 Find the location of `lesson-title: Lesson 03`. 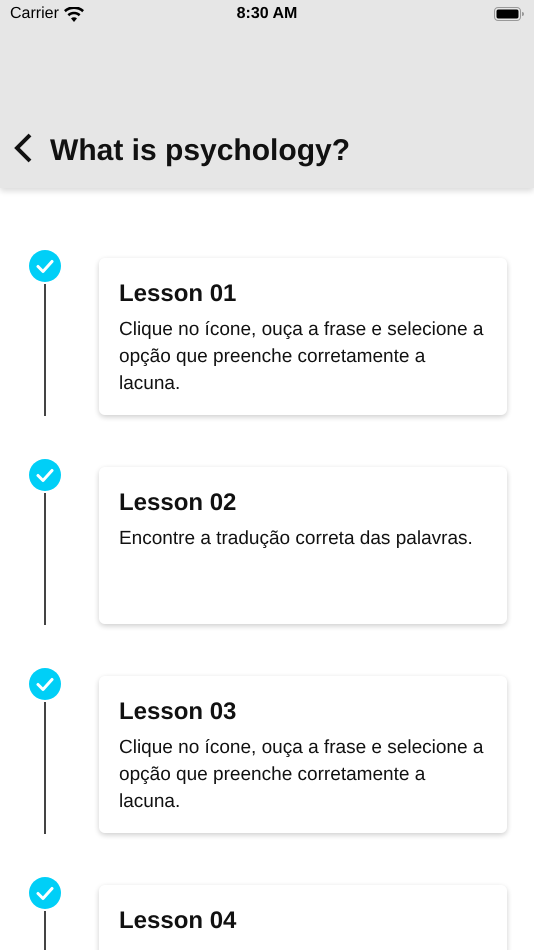

lesson-title: Lesson 03 is located at coordinates (178, 712).